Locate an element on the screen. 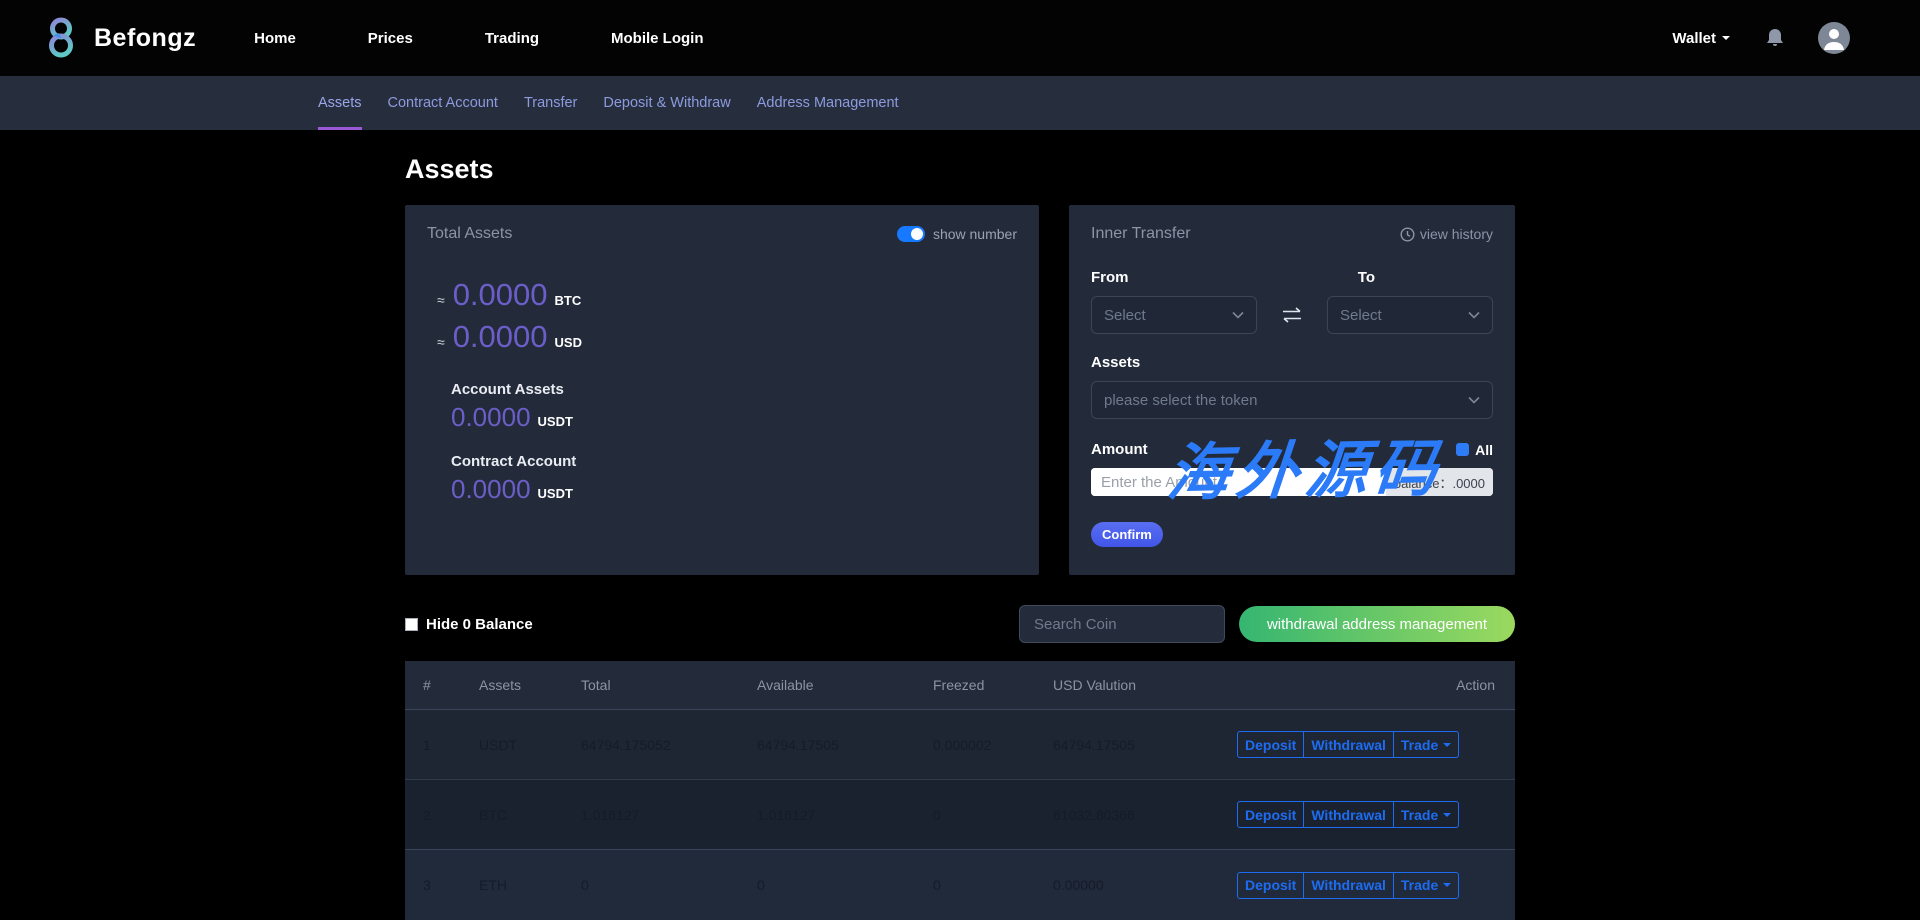 The height and width of the screenshot is (920, 1920). row-available: 64794.17505 is located at coordinates (798, 744).